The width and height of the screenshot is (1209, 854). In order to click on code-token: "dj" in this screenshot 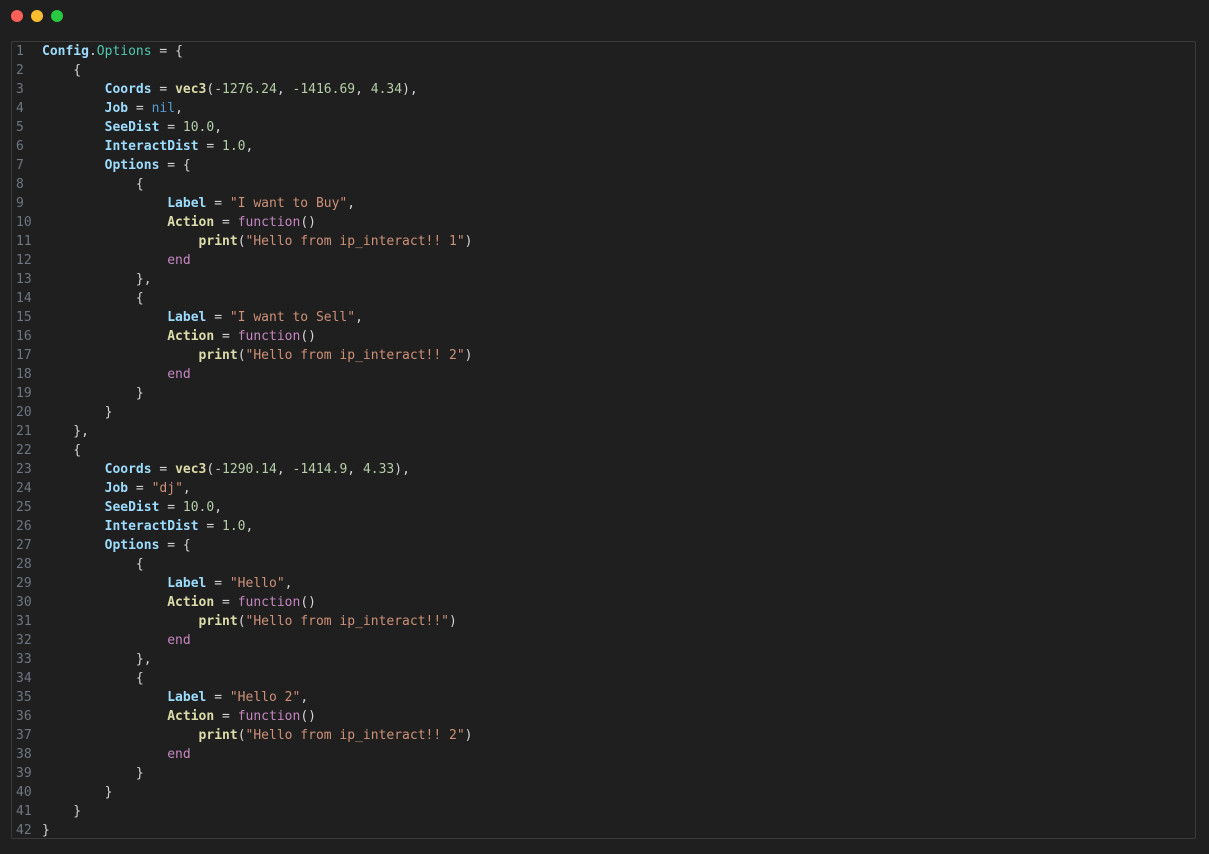, I will do `click(167, 488)`.